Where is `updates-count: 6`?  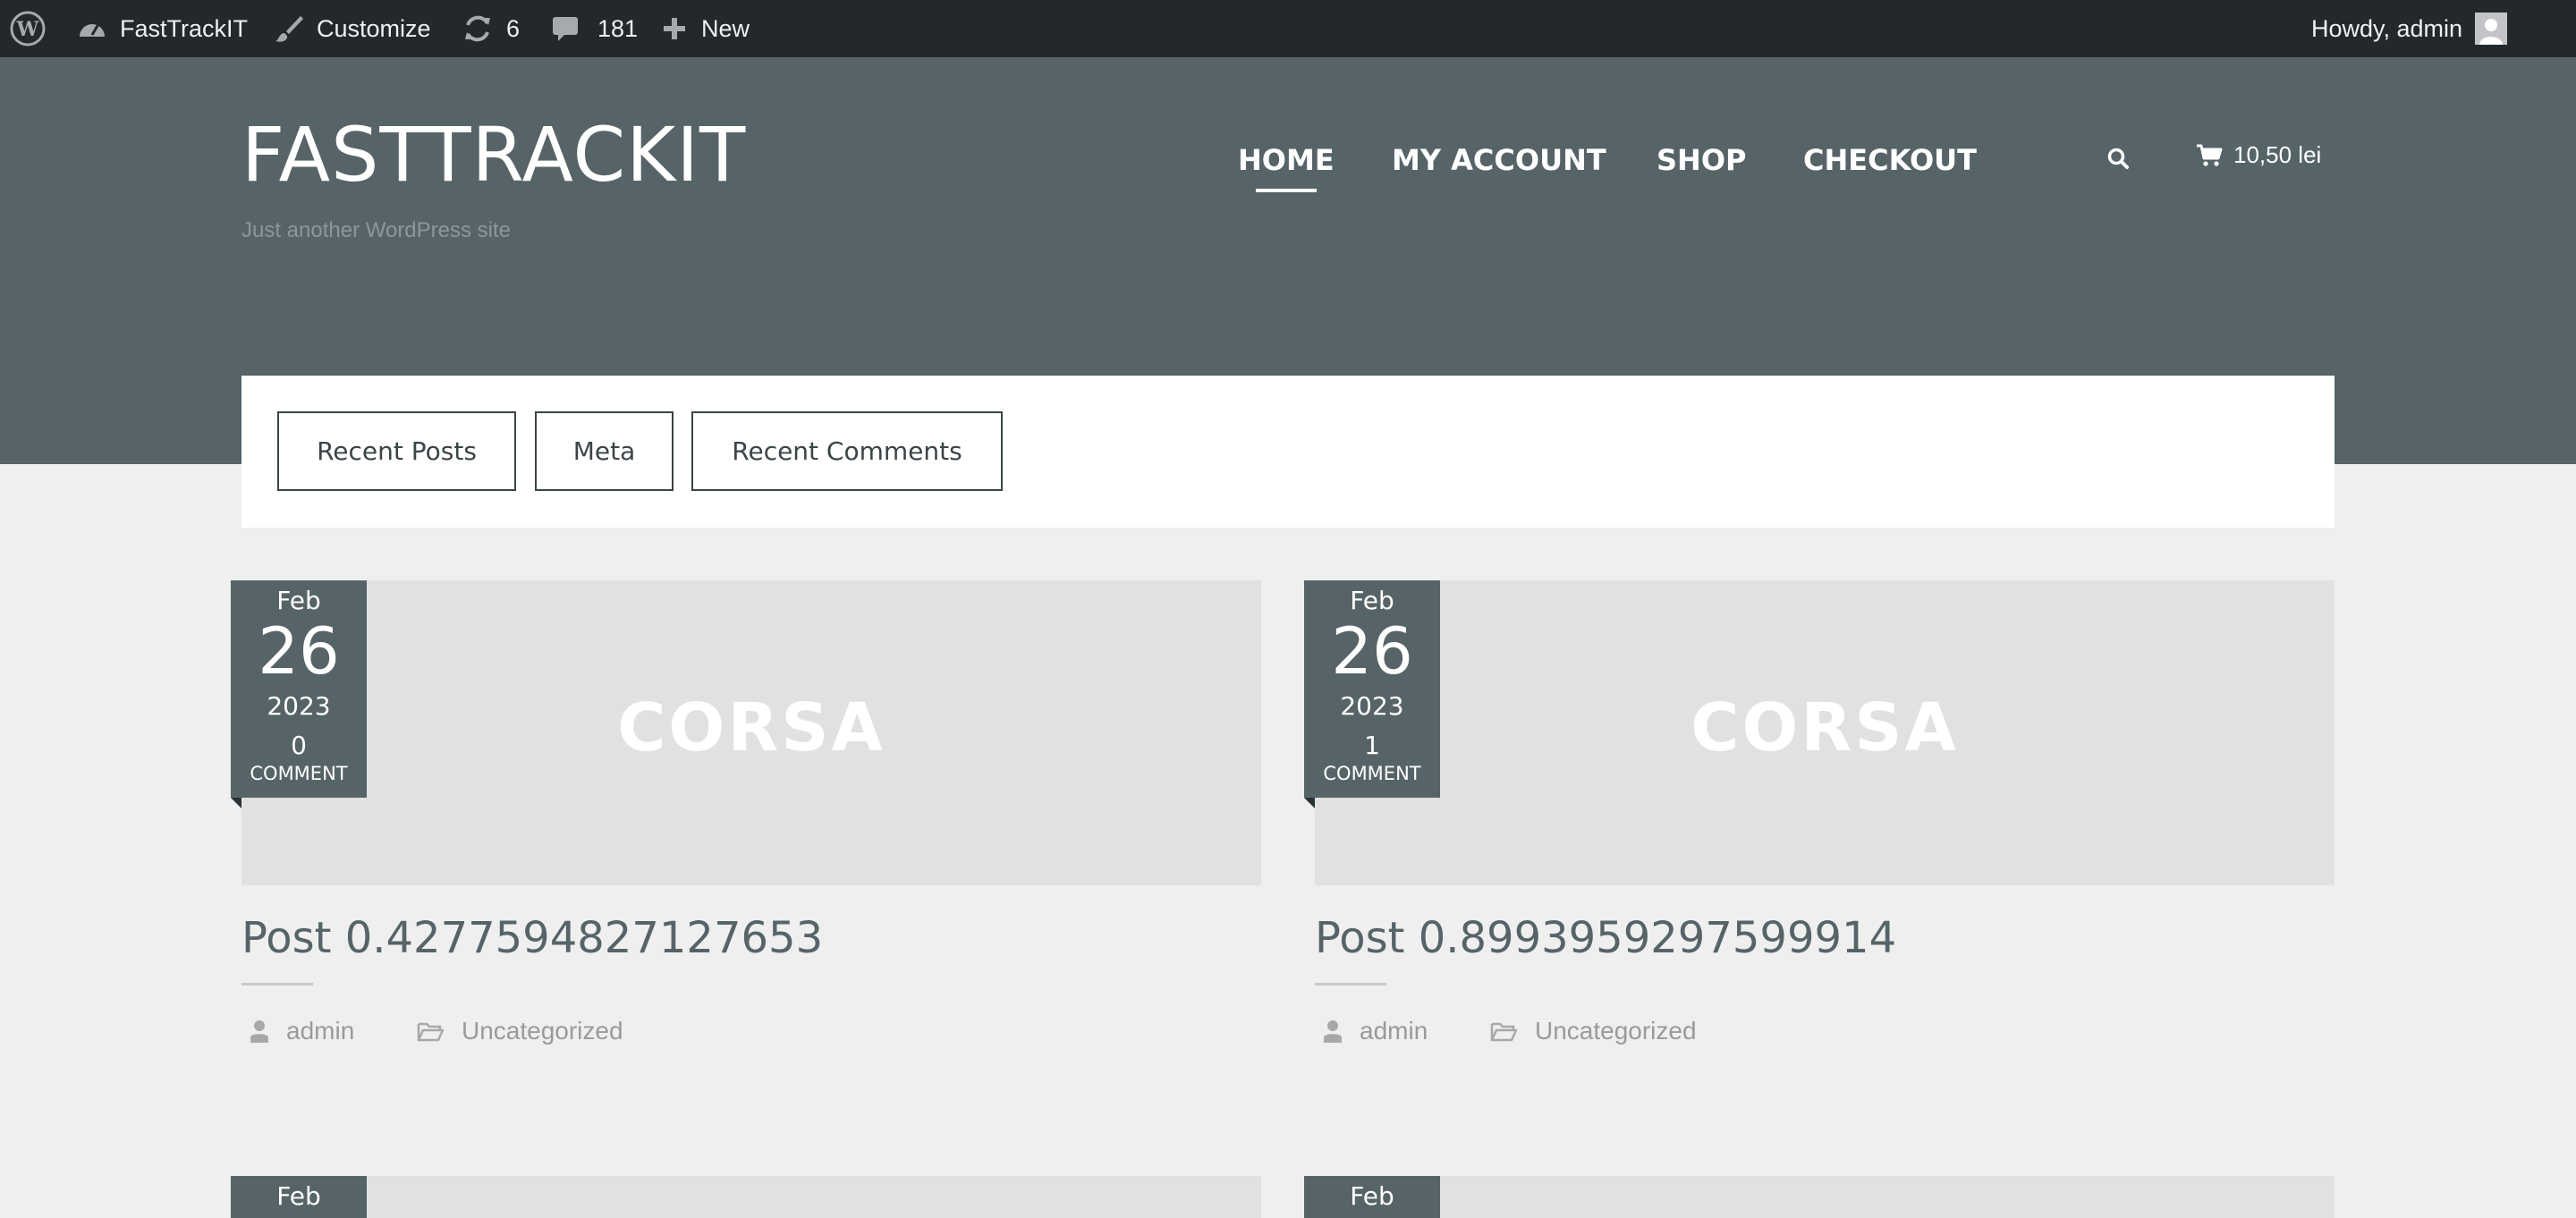
updates-count: 6 is located at coordinates (513, 28).